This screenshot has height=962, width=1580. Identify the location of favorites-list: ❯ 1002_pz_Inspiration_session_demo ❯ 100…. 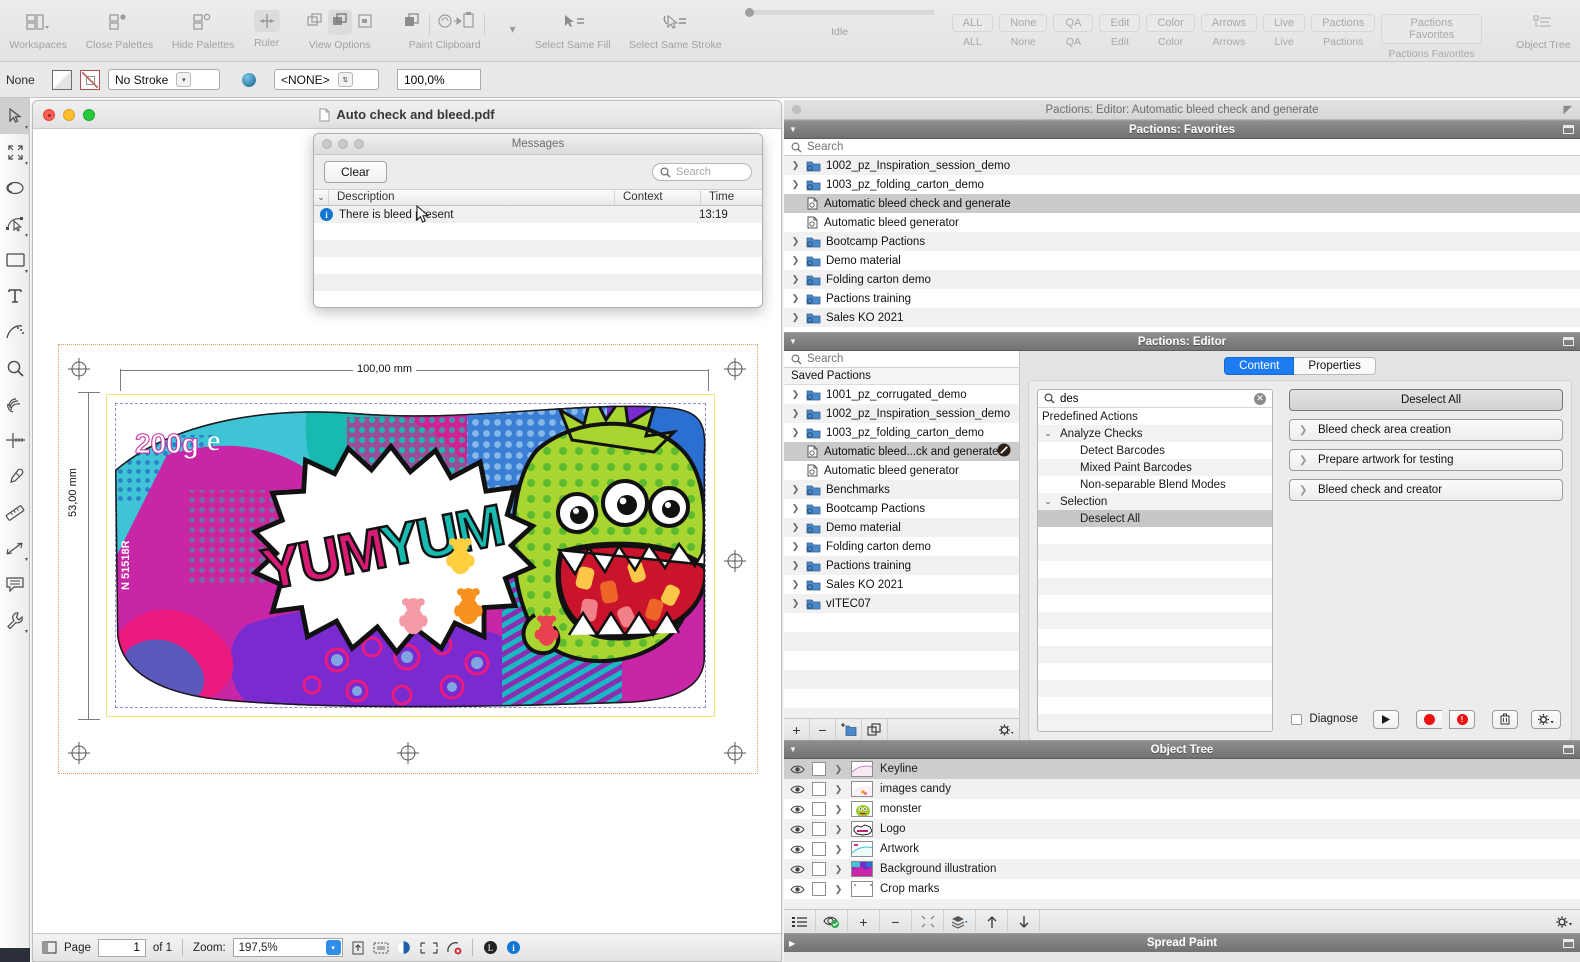
(1182, 244).